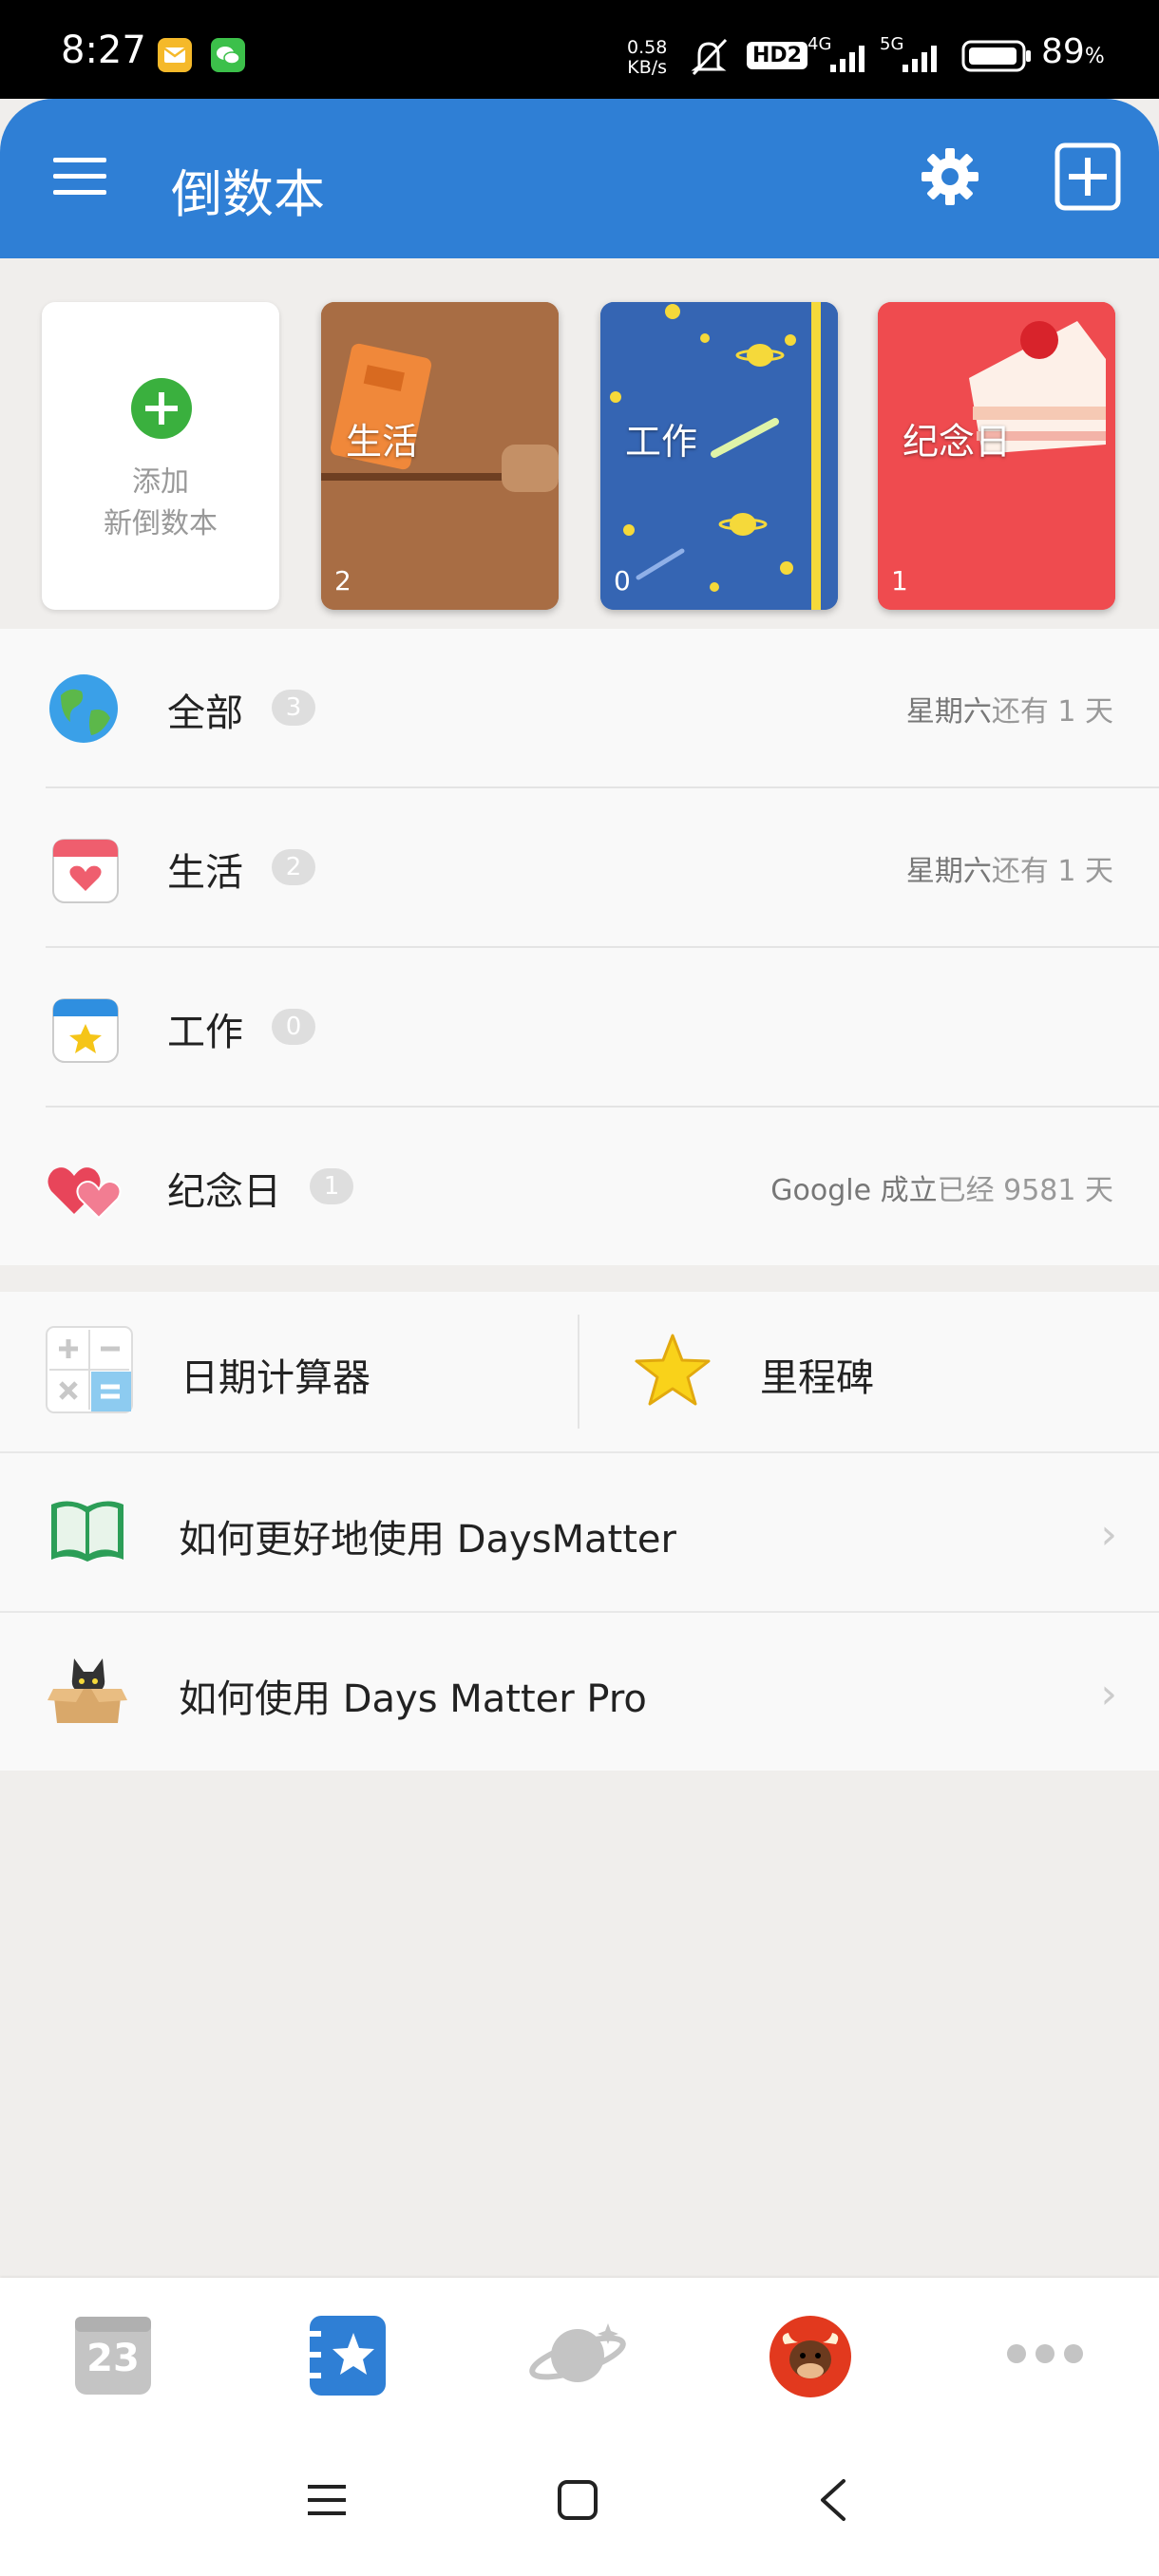  I want to click on wechat-notification-icon, so click(228, 55).